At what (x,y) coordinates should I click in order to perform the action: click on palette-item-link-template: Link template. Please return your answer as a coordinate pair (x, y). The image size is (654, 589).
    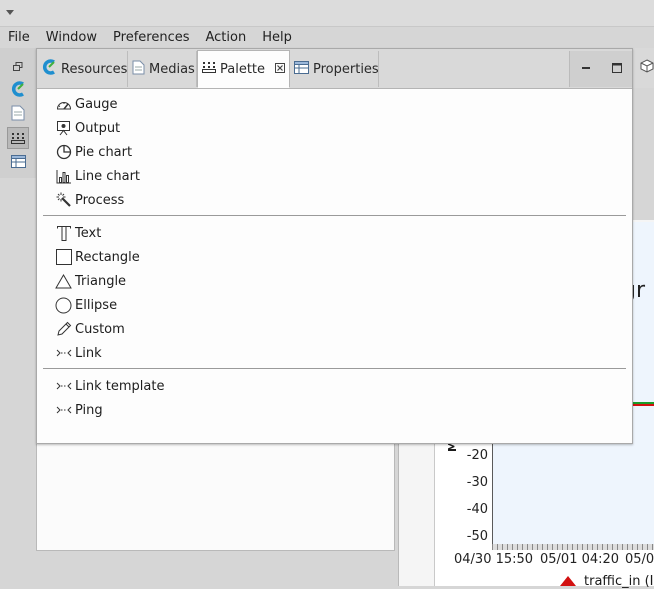
    Looking at the image, I should click on (109, 386).